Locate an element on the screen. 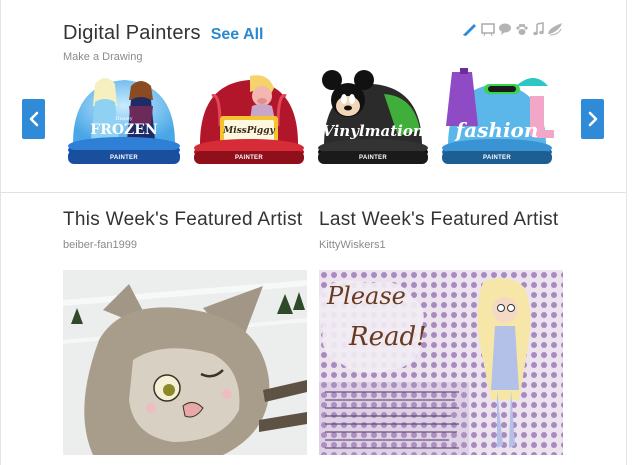 The height and width of the screenshot is (465, 640). last-week-artist-link: KittyWiskers1 is located at coordinates (352, 245).